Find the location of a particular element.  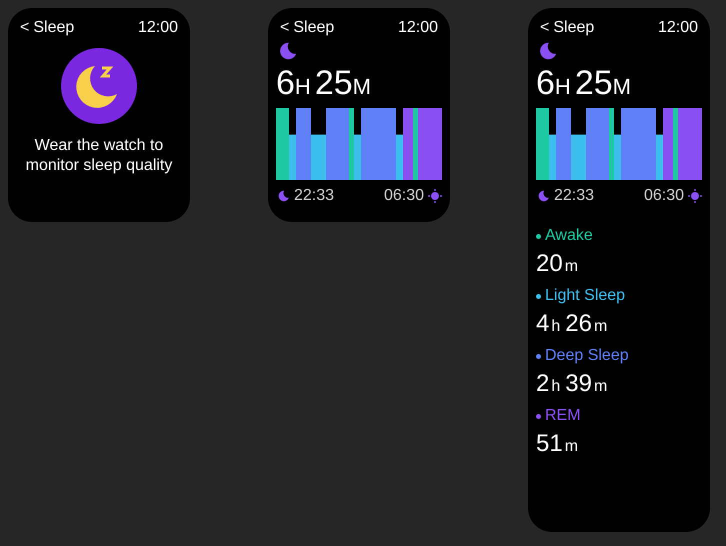

stage-duration: 2 h 39 m is located at coordinates (572, 384).